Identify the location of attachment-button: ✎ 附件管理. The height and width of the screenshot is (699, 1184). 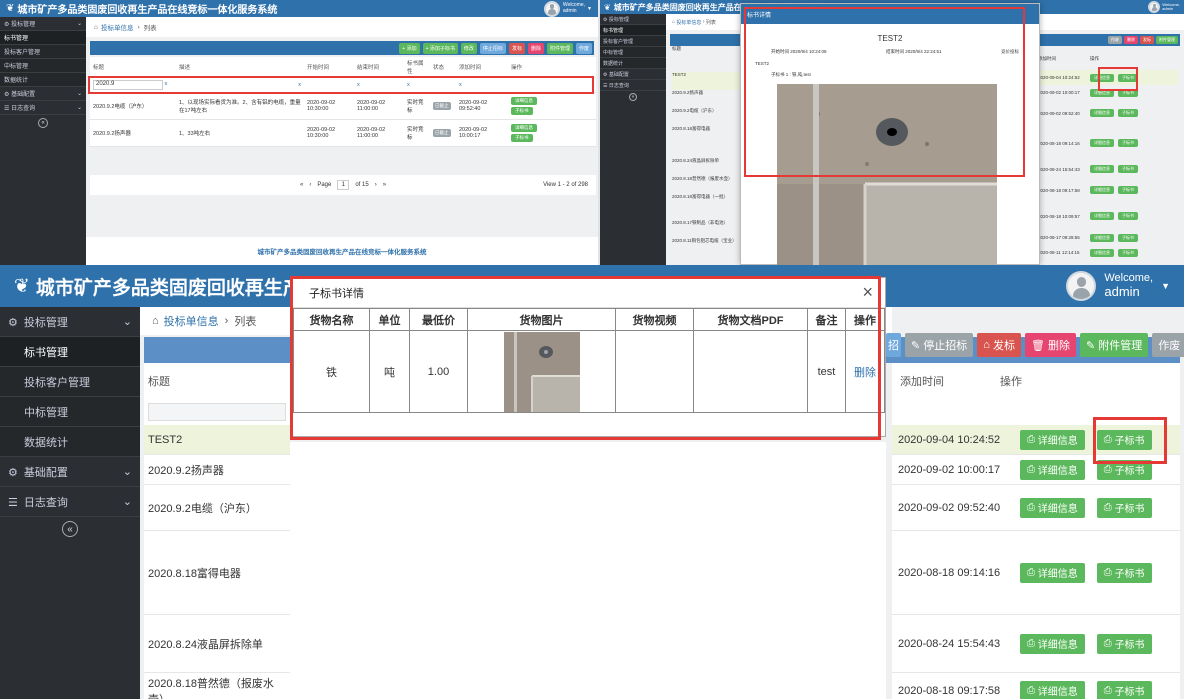
(1114, 345).